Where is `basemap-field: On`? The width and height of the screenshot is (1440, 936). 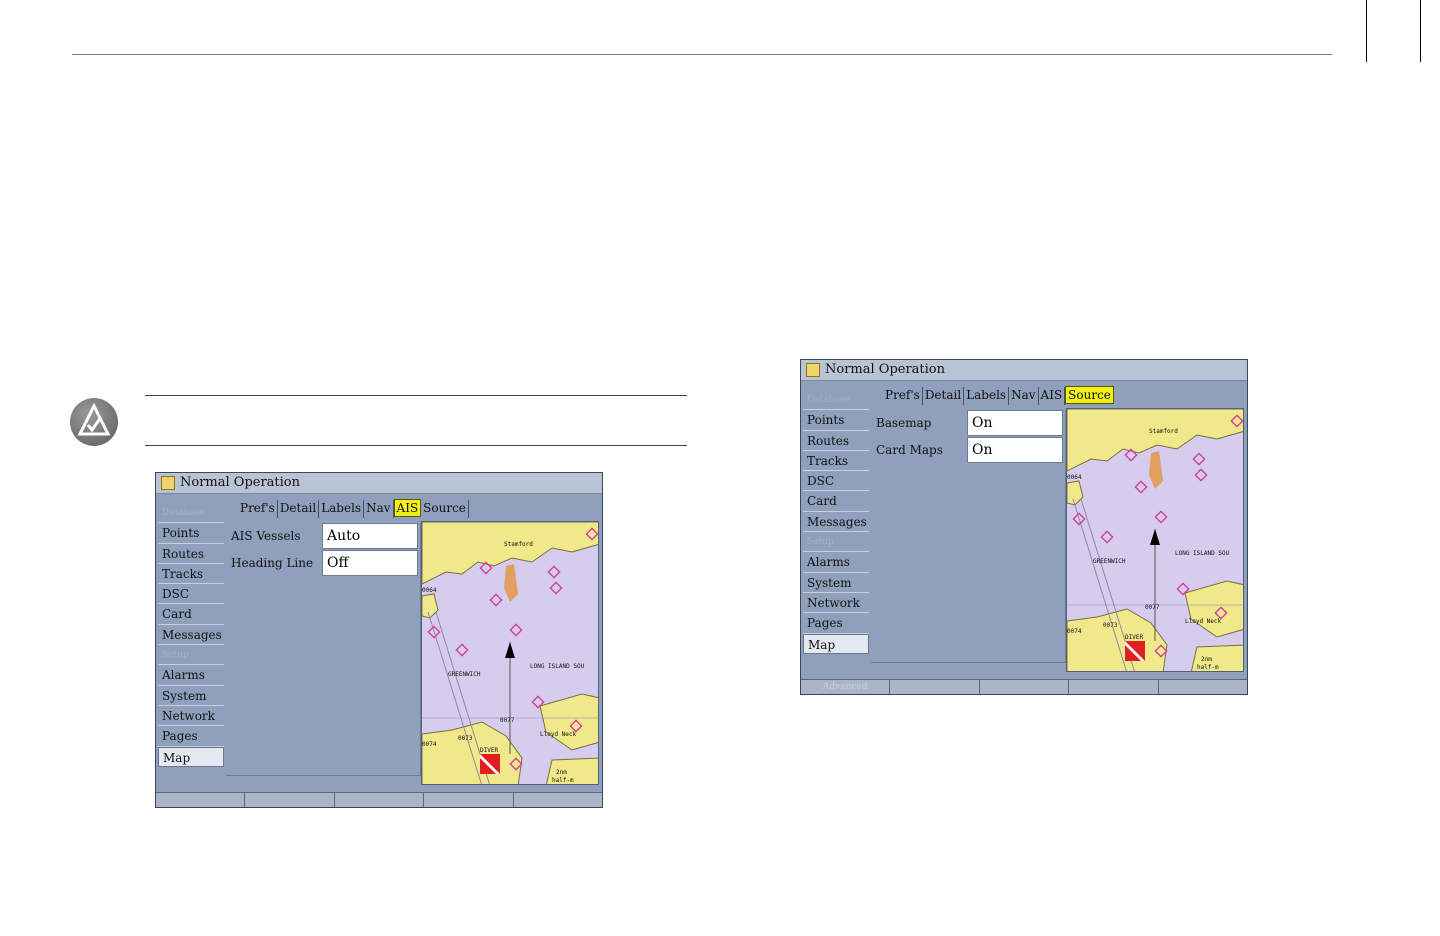 basemap-field: On is located at coordinates (1015, 423).